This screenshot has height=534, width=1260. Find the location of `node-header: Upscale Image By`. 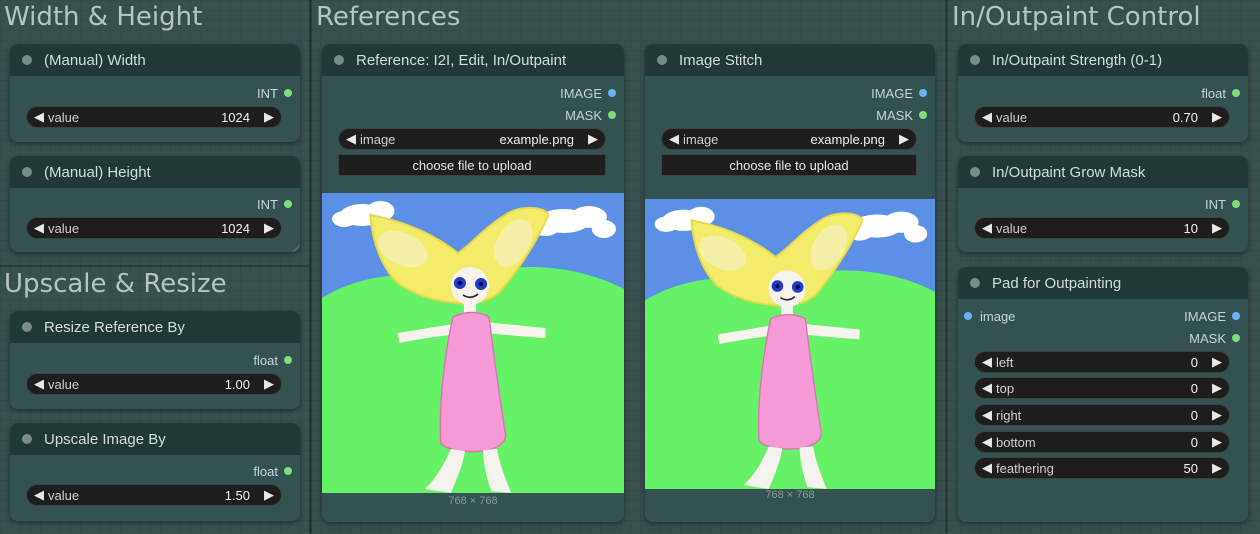

node-header: Upscale Image By is located at coordinates (155, 439).